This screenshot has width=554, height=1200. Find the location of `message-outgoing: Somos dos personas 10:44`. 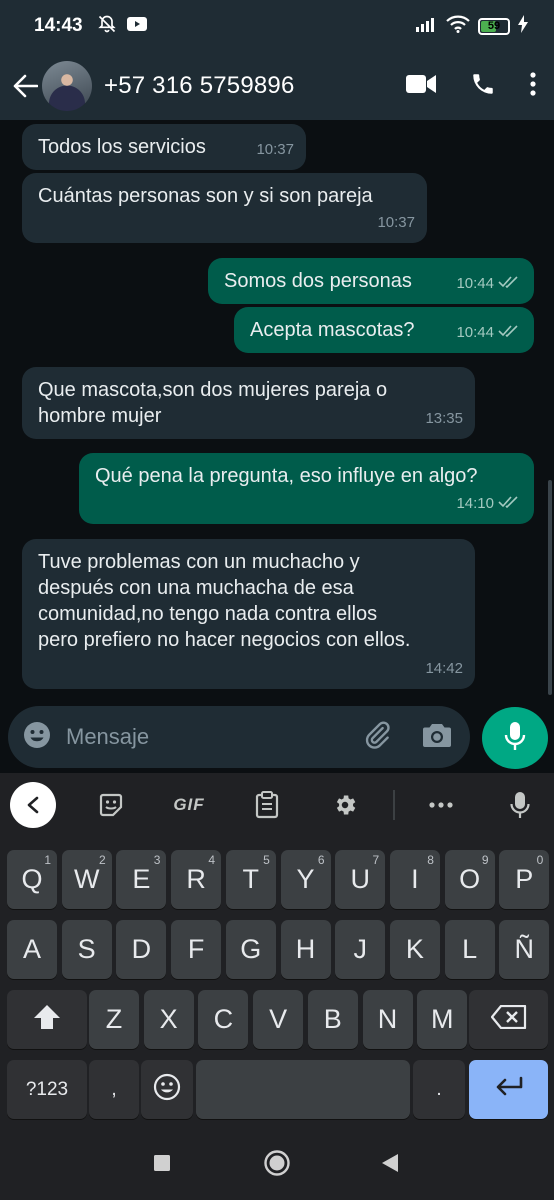

message-outgoing: Somos dos personas 10:44 is located at coordinates (371, 281).